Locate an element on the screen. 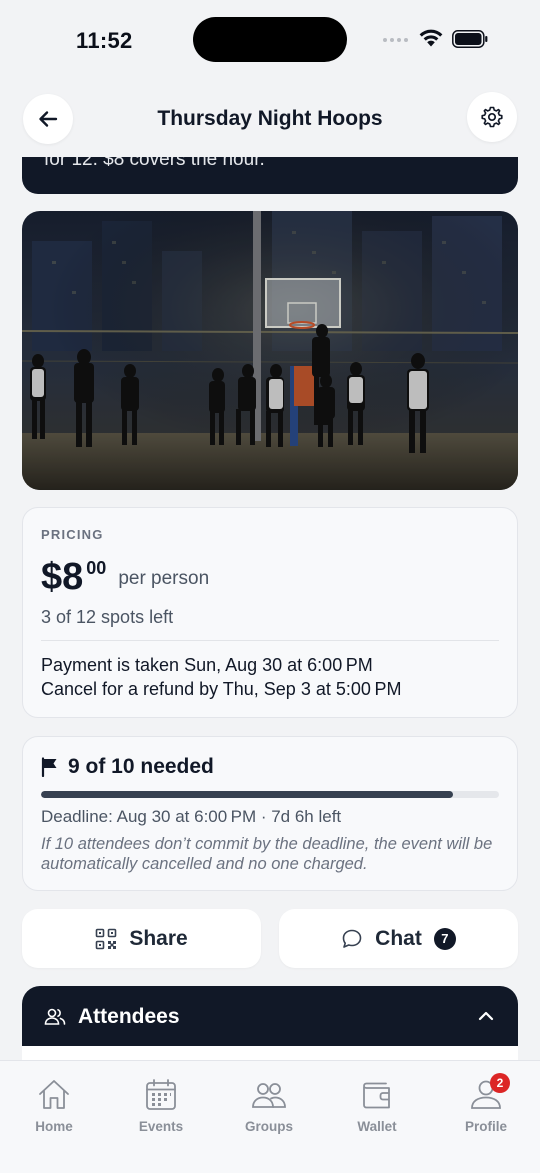 The image size is (540, 1173). header: Thursday Night Hoops is located at coordinates (270, 119).